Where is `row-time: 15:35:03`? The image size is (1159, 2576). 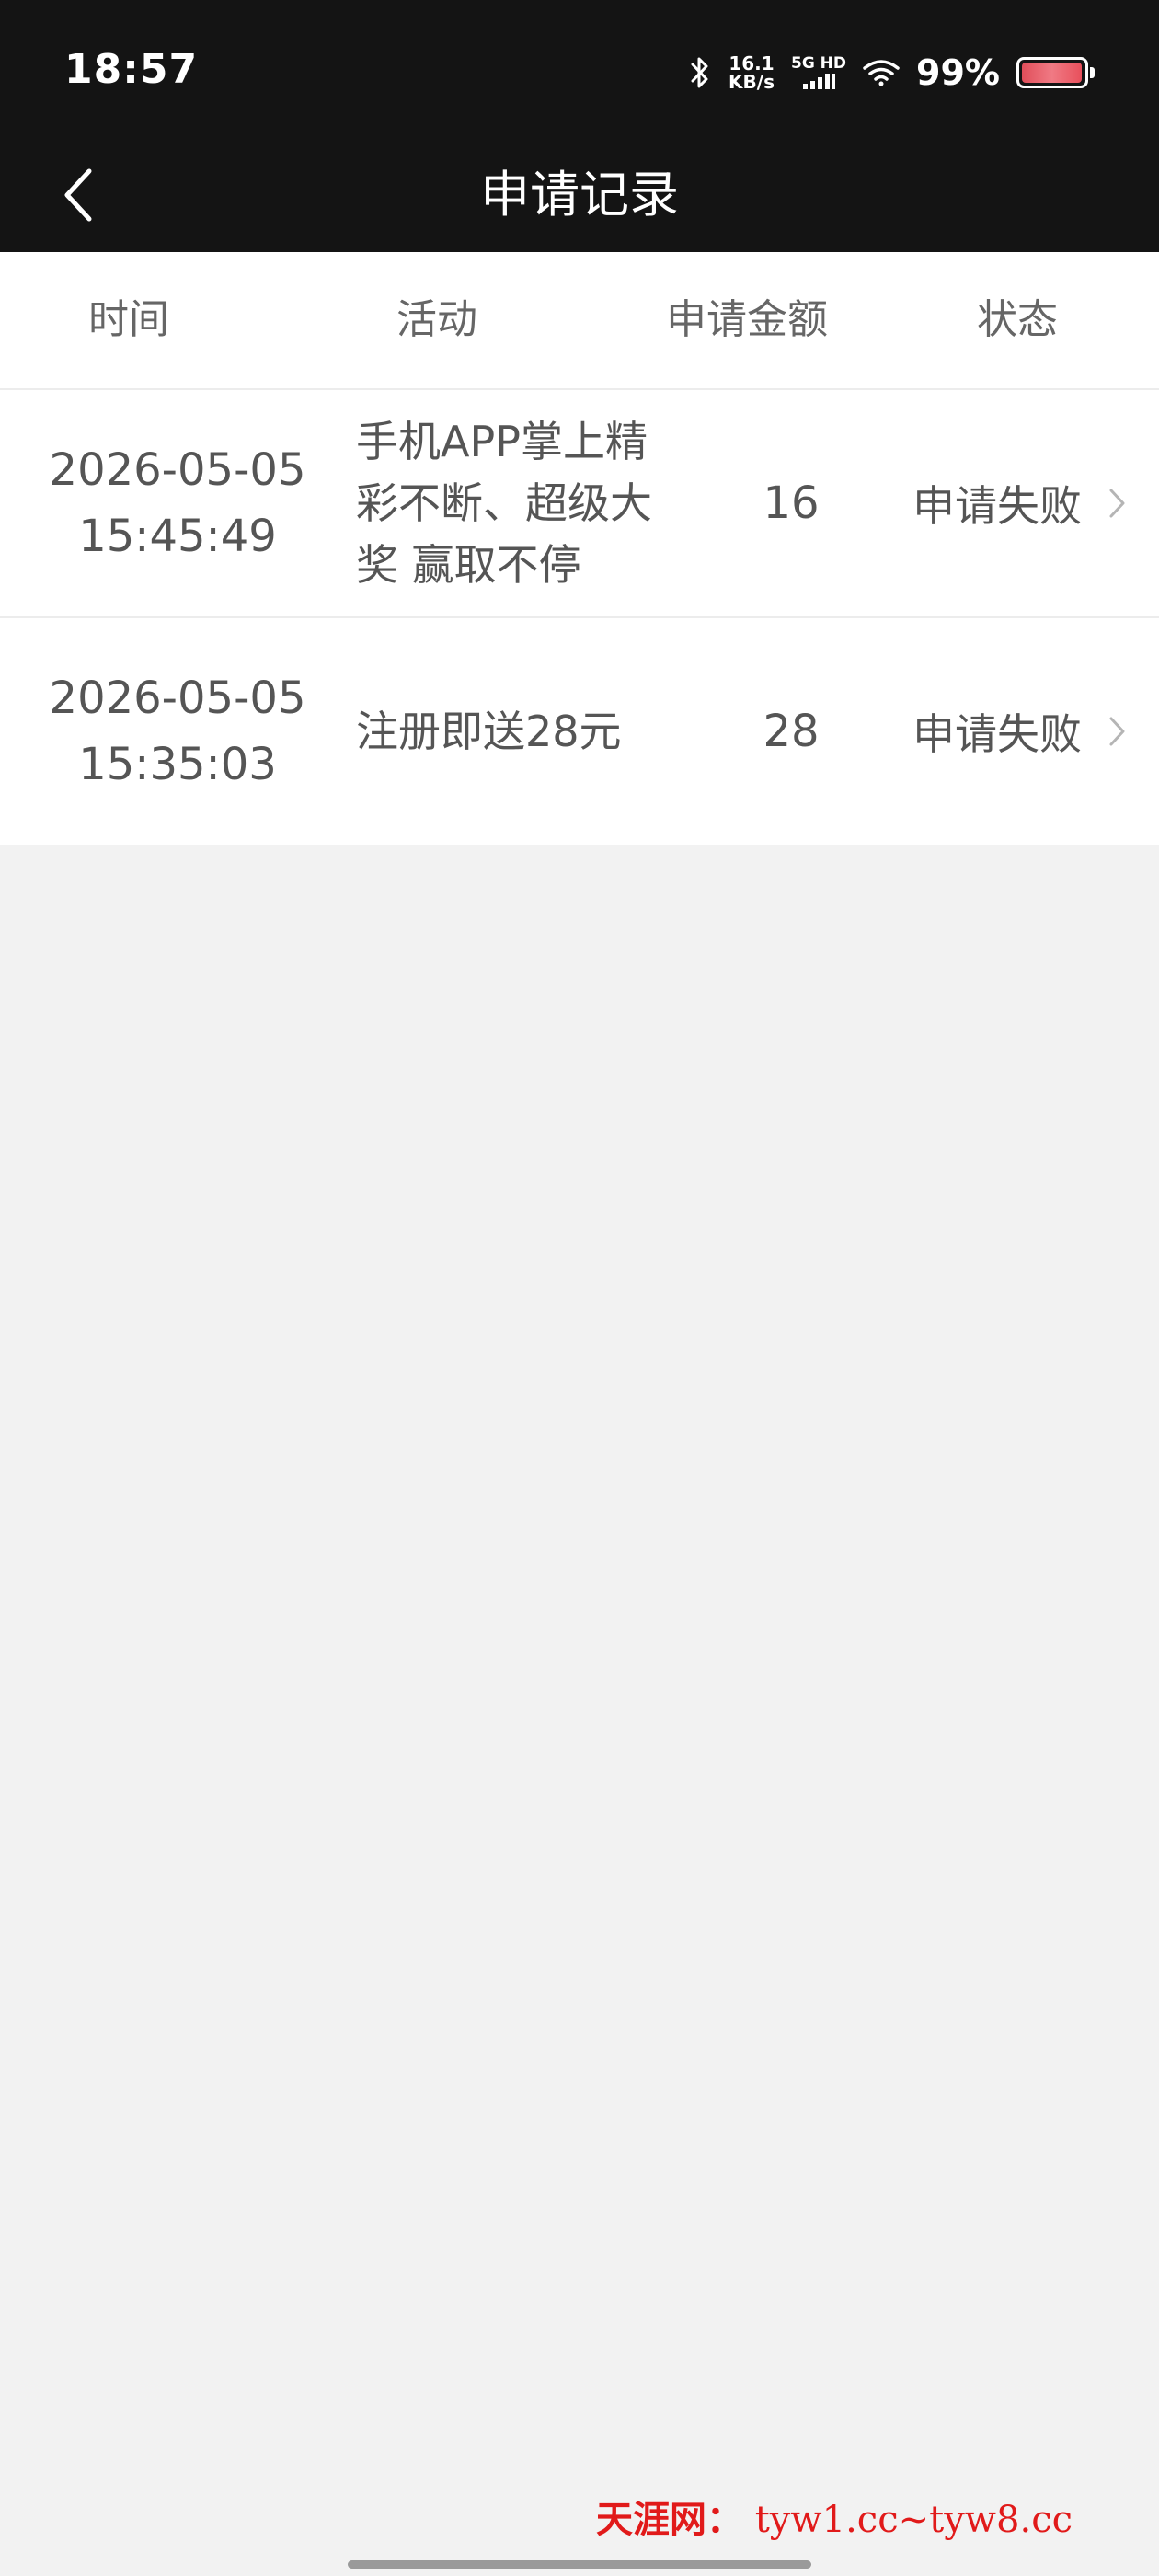 row-time: 15:35:03 is located at coordinates (177, 764).